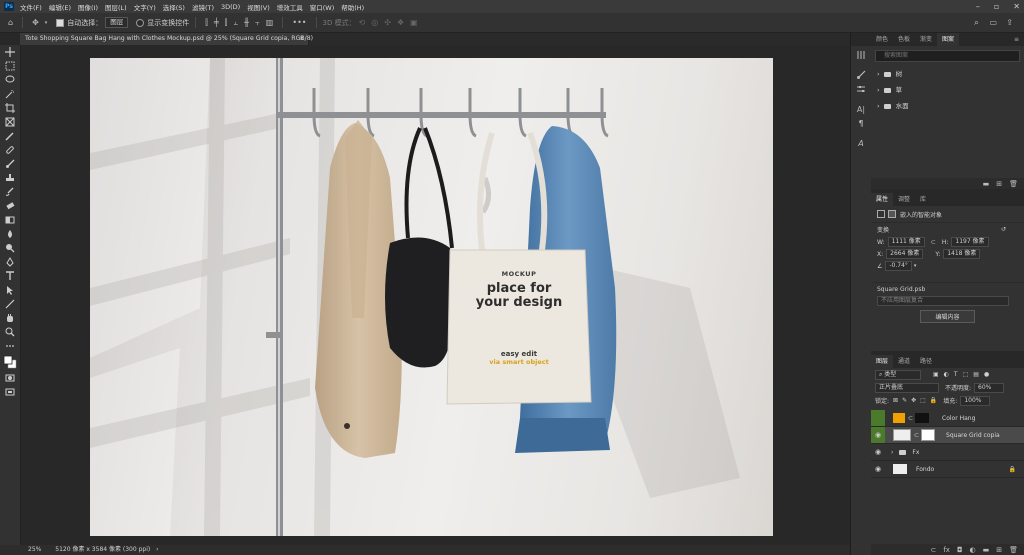 The image size is (1024, 555). What do you see at coordinates (905, 254) in the screenshot?
I see `x-field: 2664 像素` at bounding box center [905, 254].